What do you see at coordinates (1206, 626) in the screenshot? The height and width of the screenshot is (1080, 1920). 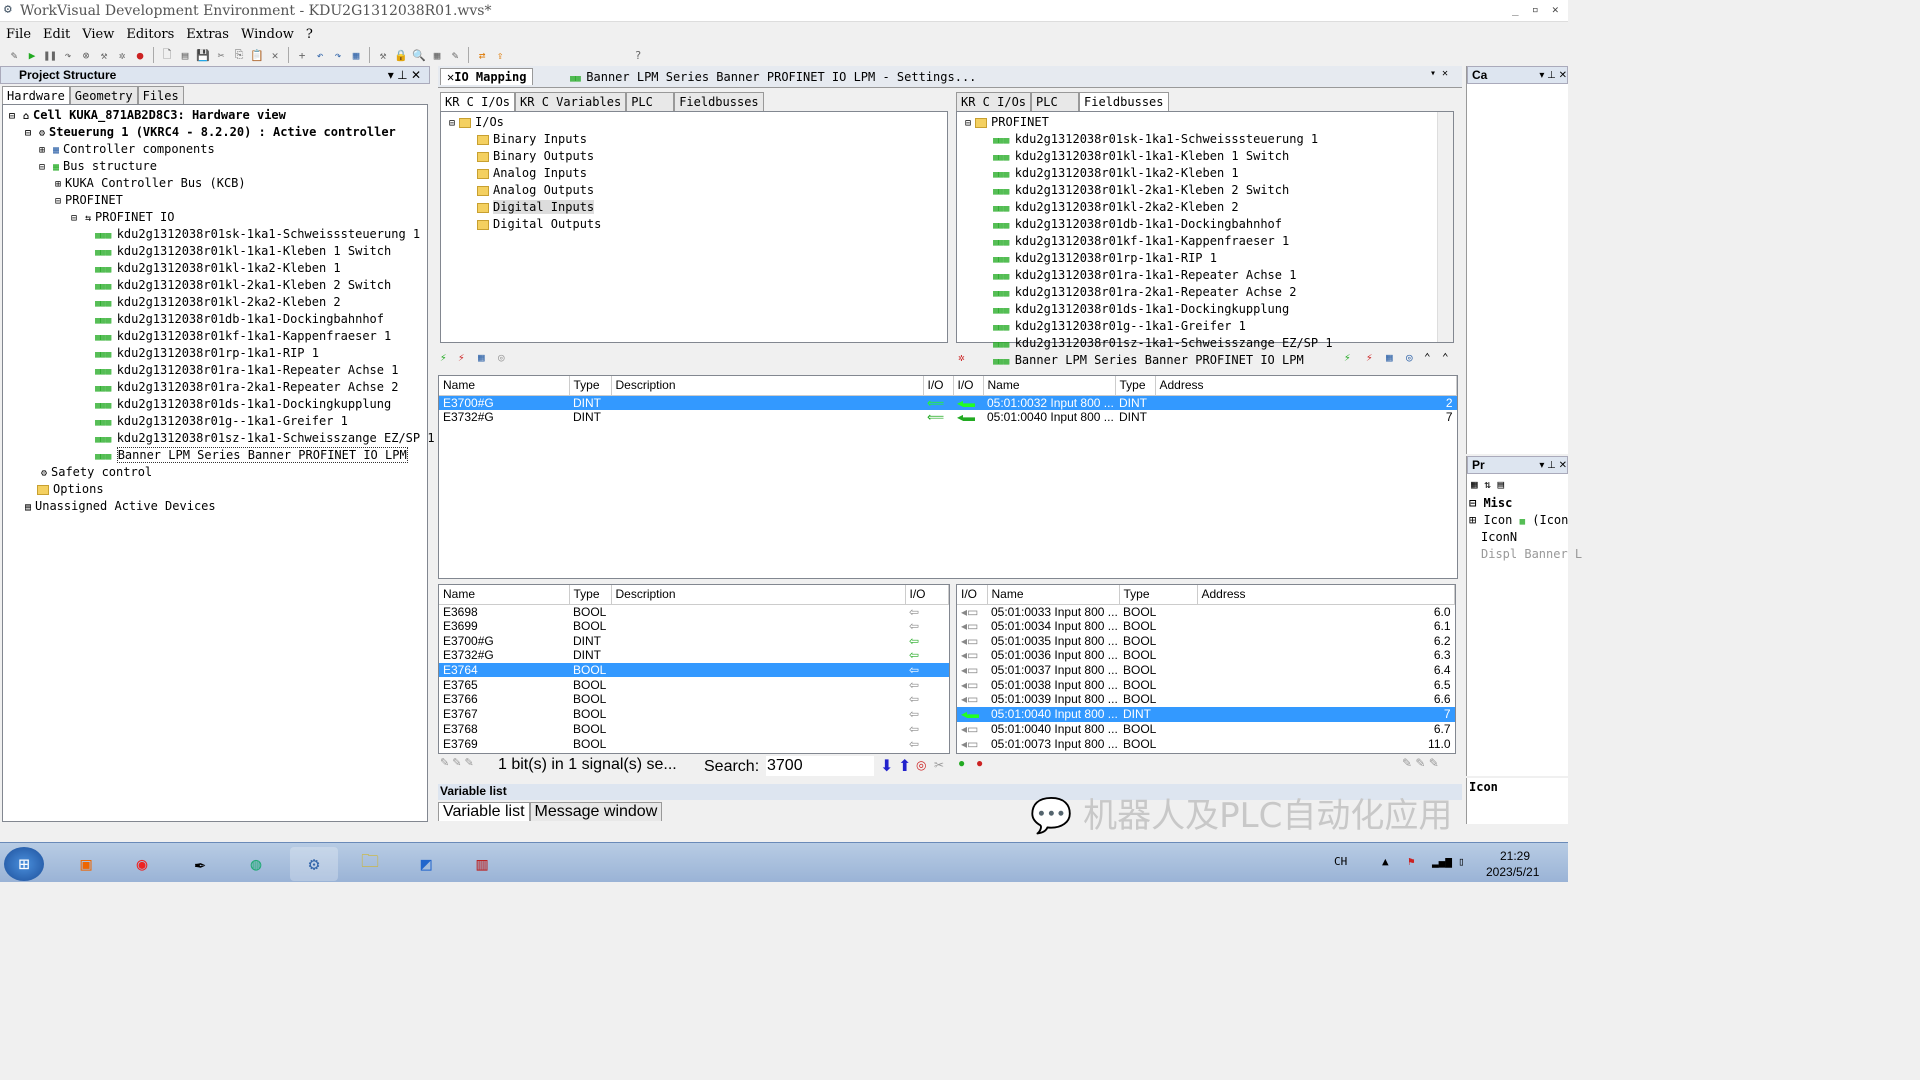 I see `table-row: ◂▭ 05:01:0034 Input 800 ... BOOL 6.1` at bounding box center [1206, 626].